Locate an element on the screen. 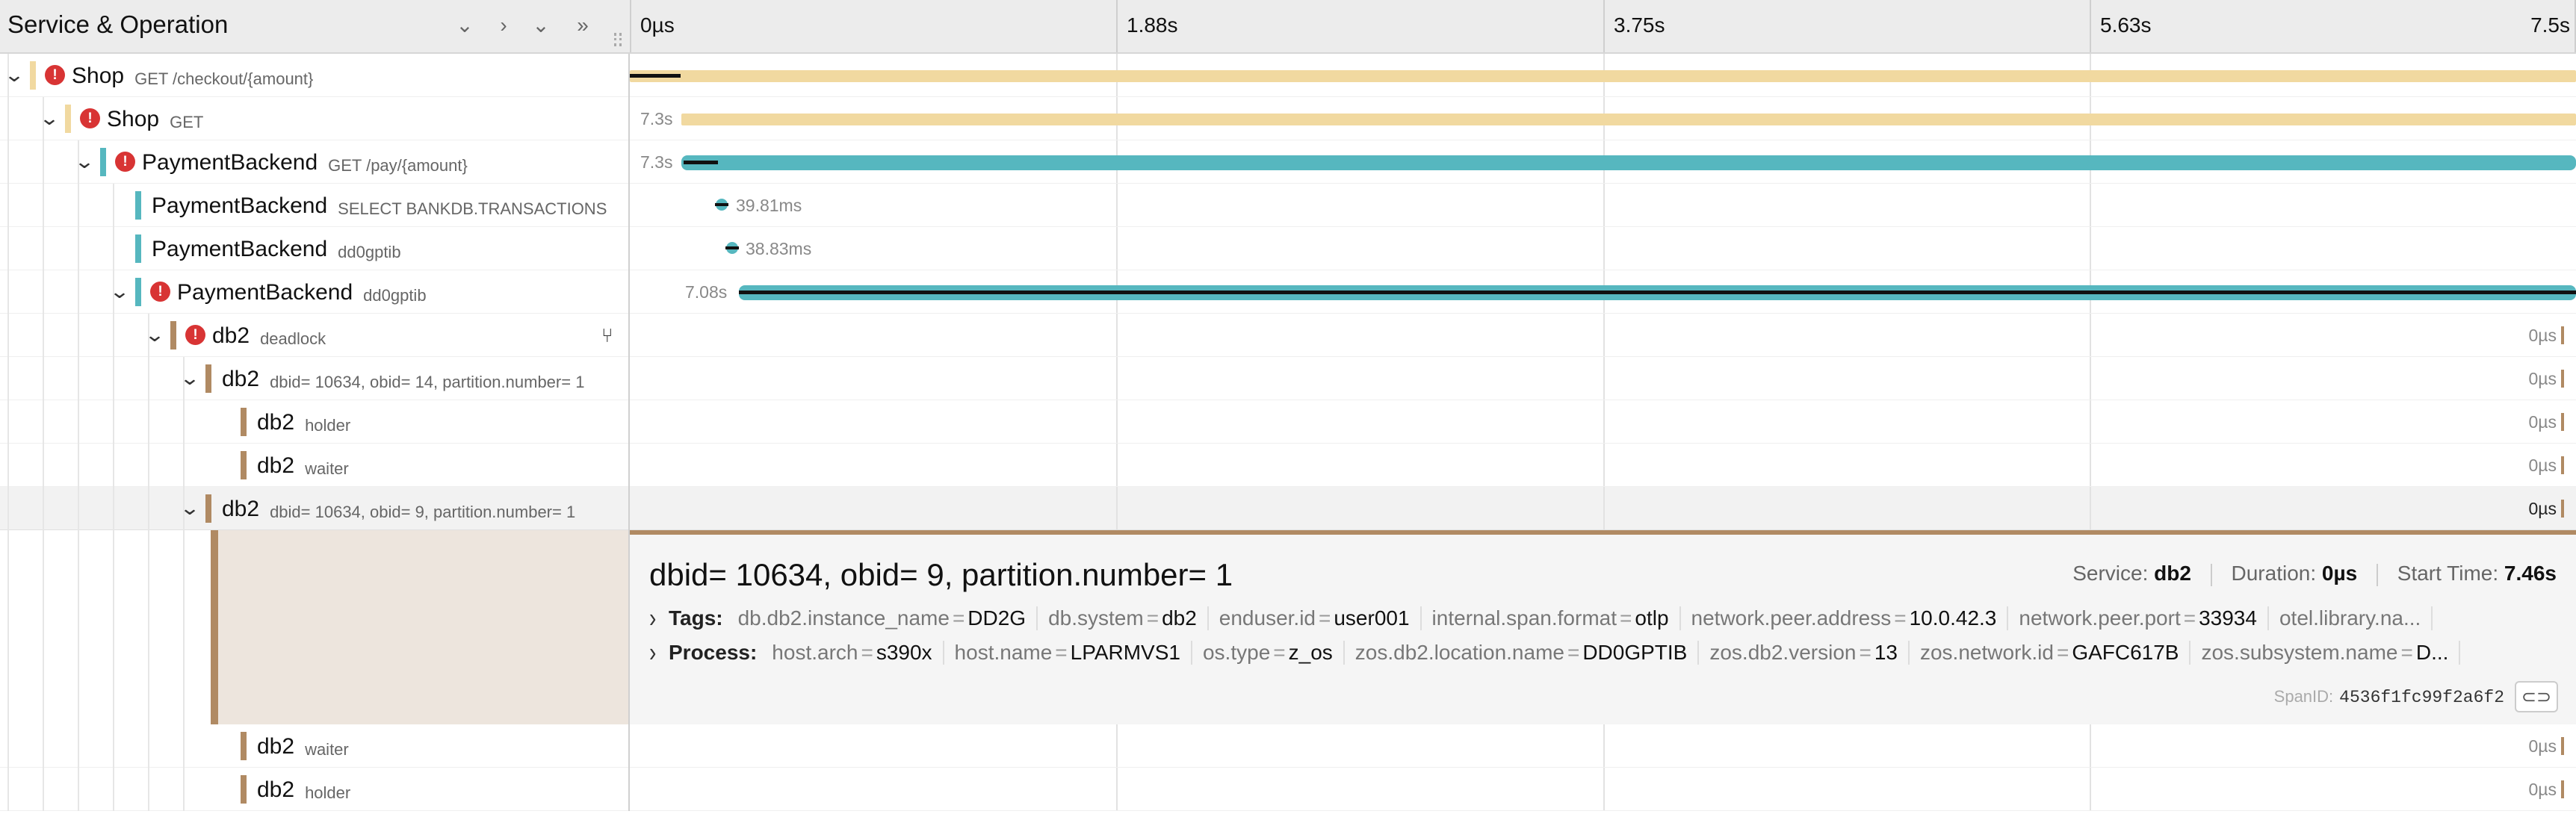 Image resolution: width=2576 pixels, height=814 pixels. duration-label: 38.83ms is located at coordinates (779, 248).